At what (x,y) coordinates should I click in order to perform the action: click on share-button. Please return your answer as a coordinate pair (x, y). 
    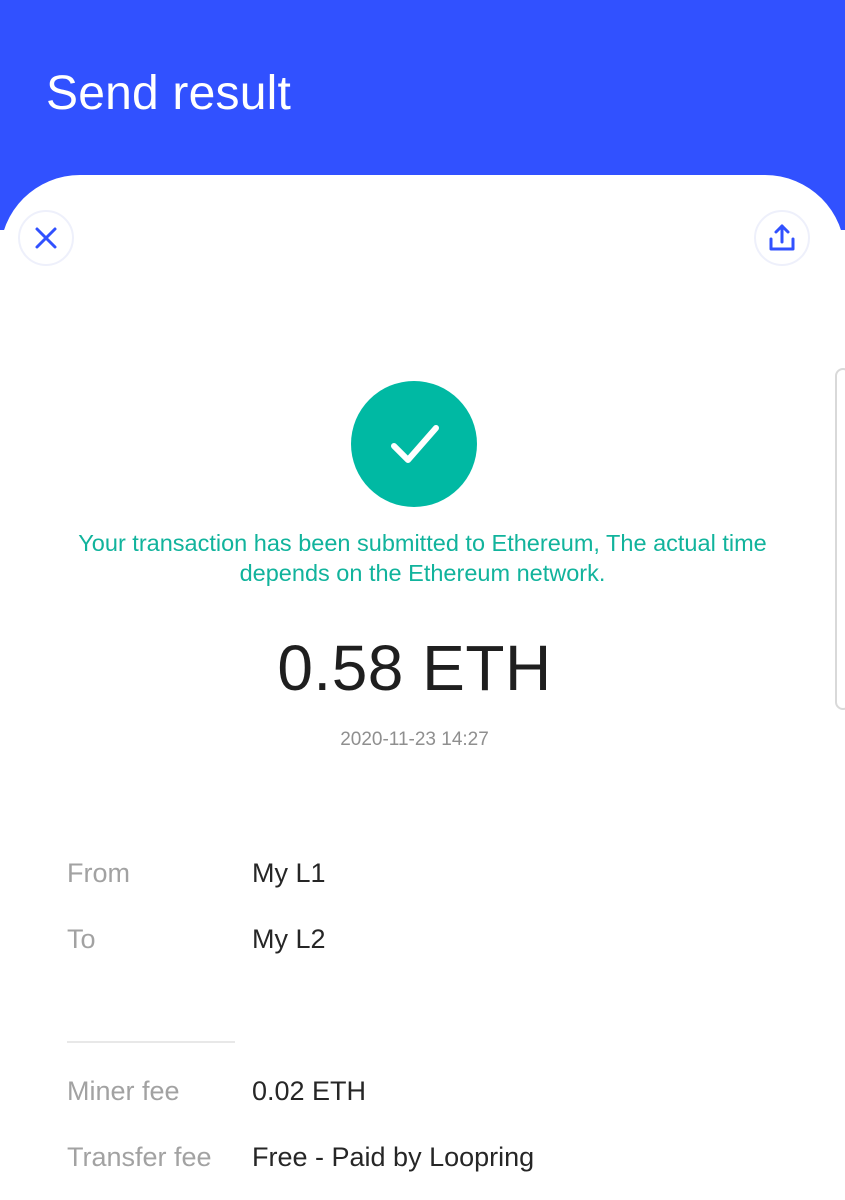
    Looking at the image, I should click on (782, 238).